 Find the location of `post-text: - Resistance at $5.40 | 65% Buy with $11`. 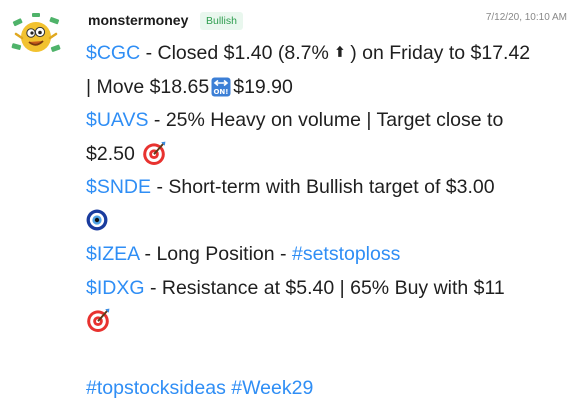

post-text: - Resistance at $5.40 | 65% Buy with $11 is located at coordinates (324, 287).